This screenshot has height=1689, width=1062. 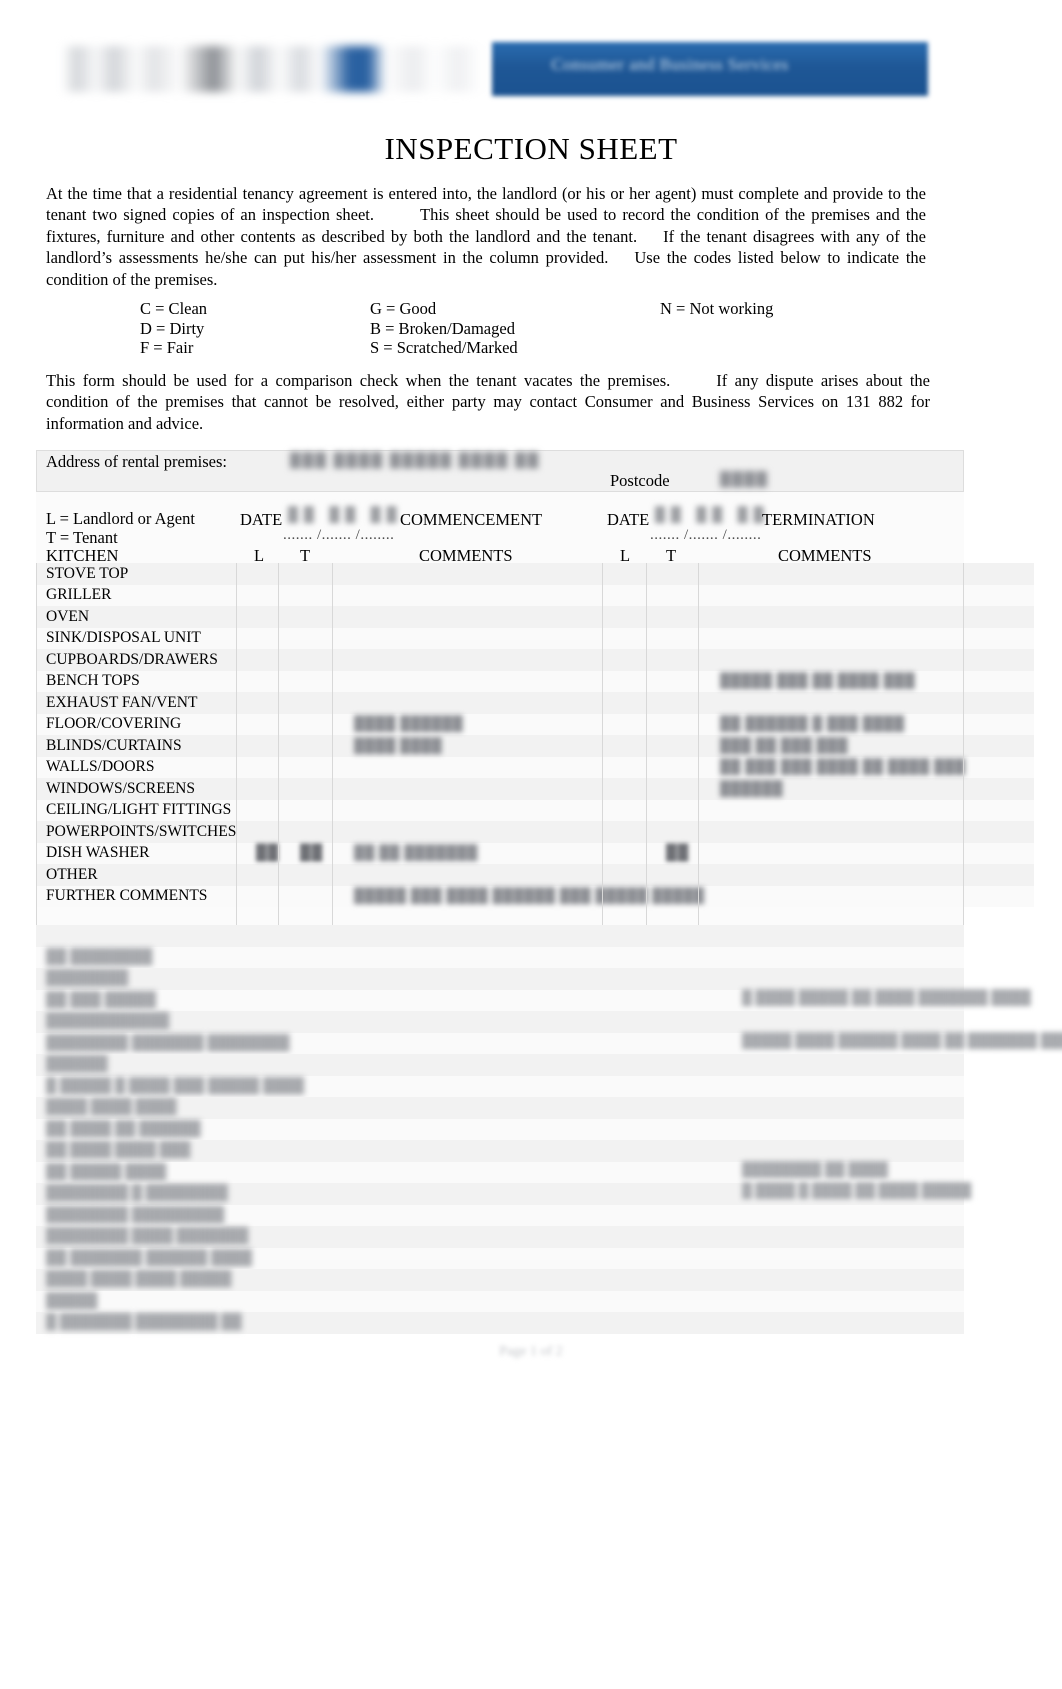 What do you see at coordinates (317, 853) in the screenshot?
I see `cell-t1-13: ██` at bounding box center [317, 853].